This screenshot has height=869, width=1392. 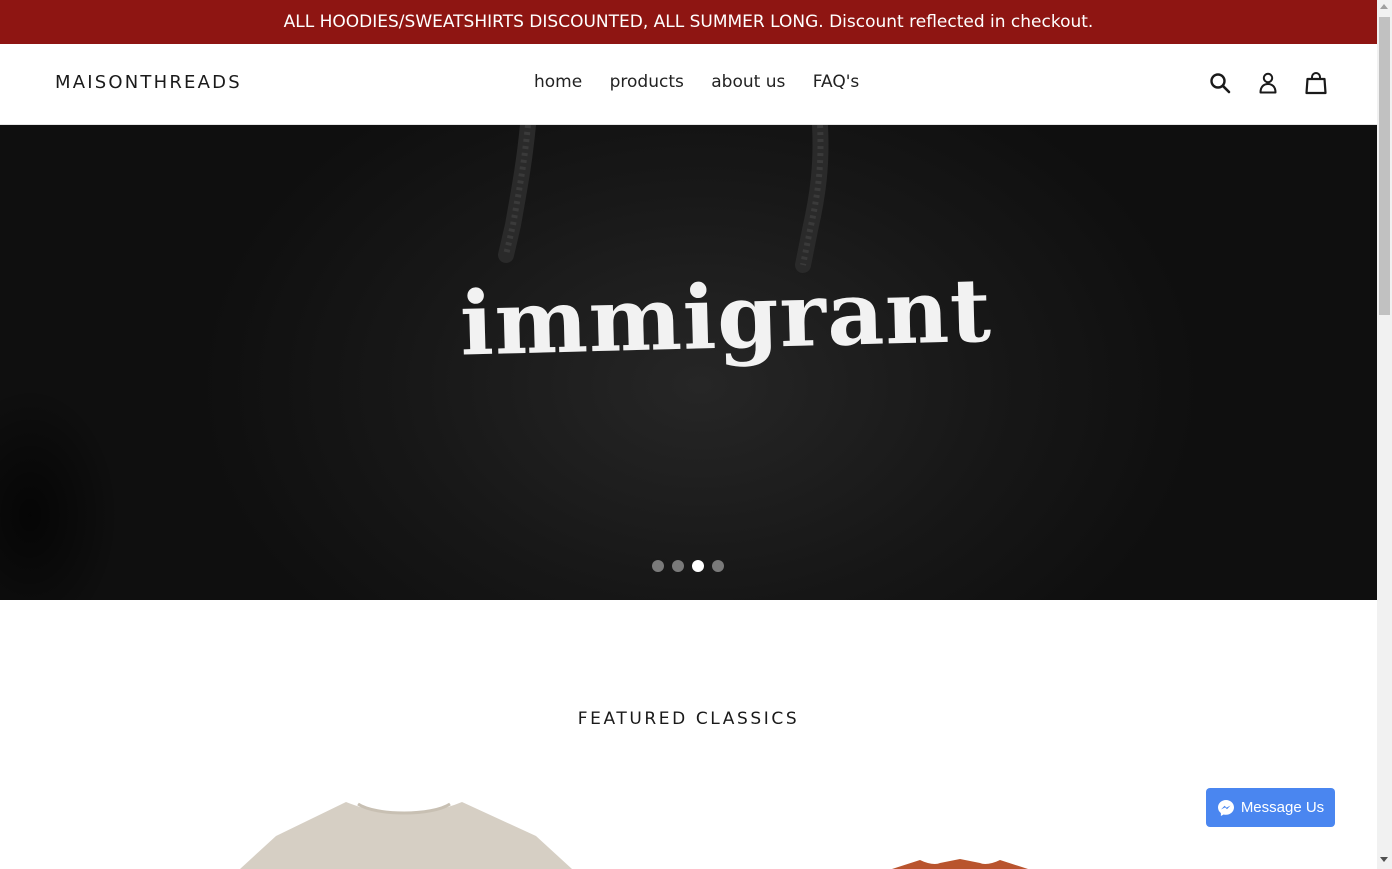 What do you see at coordinates (748, 82) in the screenshot?
I see `nav-about-us: about us` at bounding box center [748, 82].